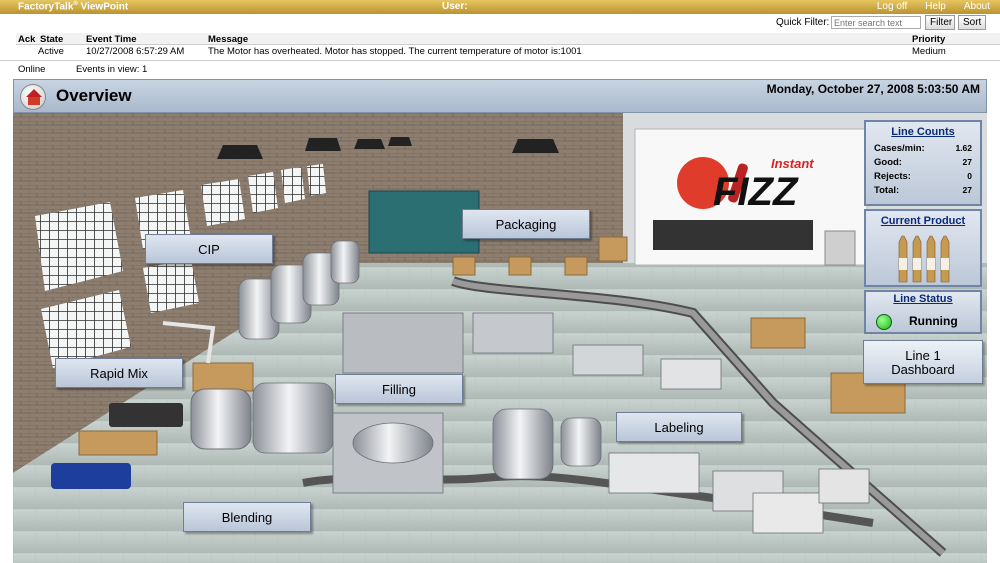  Describe the element at coordinates (929, 51) in the screenshot. I see `alarm-priority: Medium` at that location.